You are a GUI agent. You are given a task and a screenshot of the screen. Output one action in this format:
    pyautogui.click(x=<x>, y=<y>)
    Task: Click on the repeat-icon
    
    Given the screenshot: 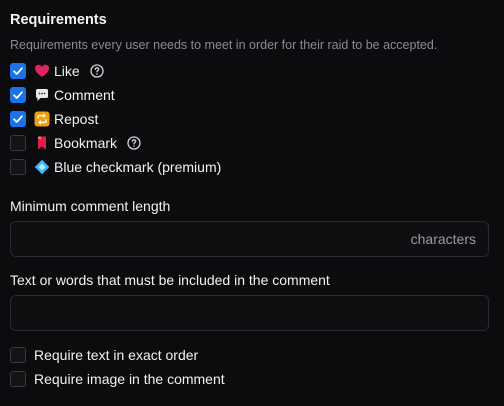 What is the action you would take?
    pyautogui.click(x=42, y=119)
    